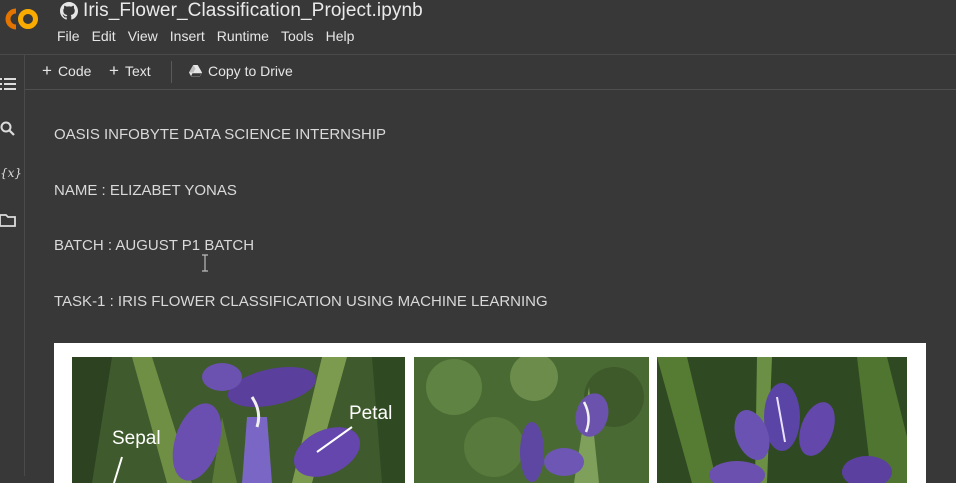 The image size is (956, 483). I want to click on folder-icon, so click(9, 220).